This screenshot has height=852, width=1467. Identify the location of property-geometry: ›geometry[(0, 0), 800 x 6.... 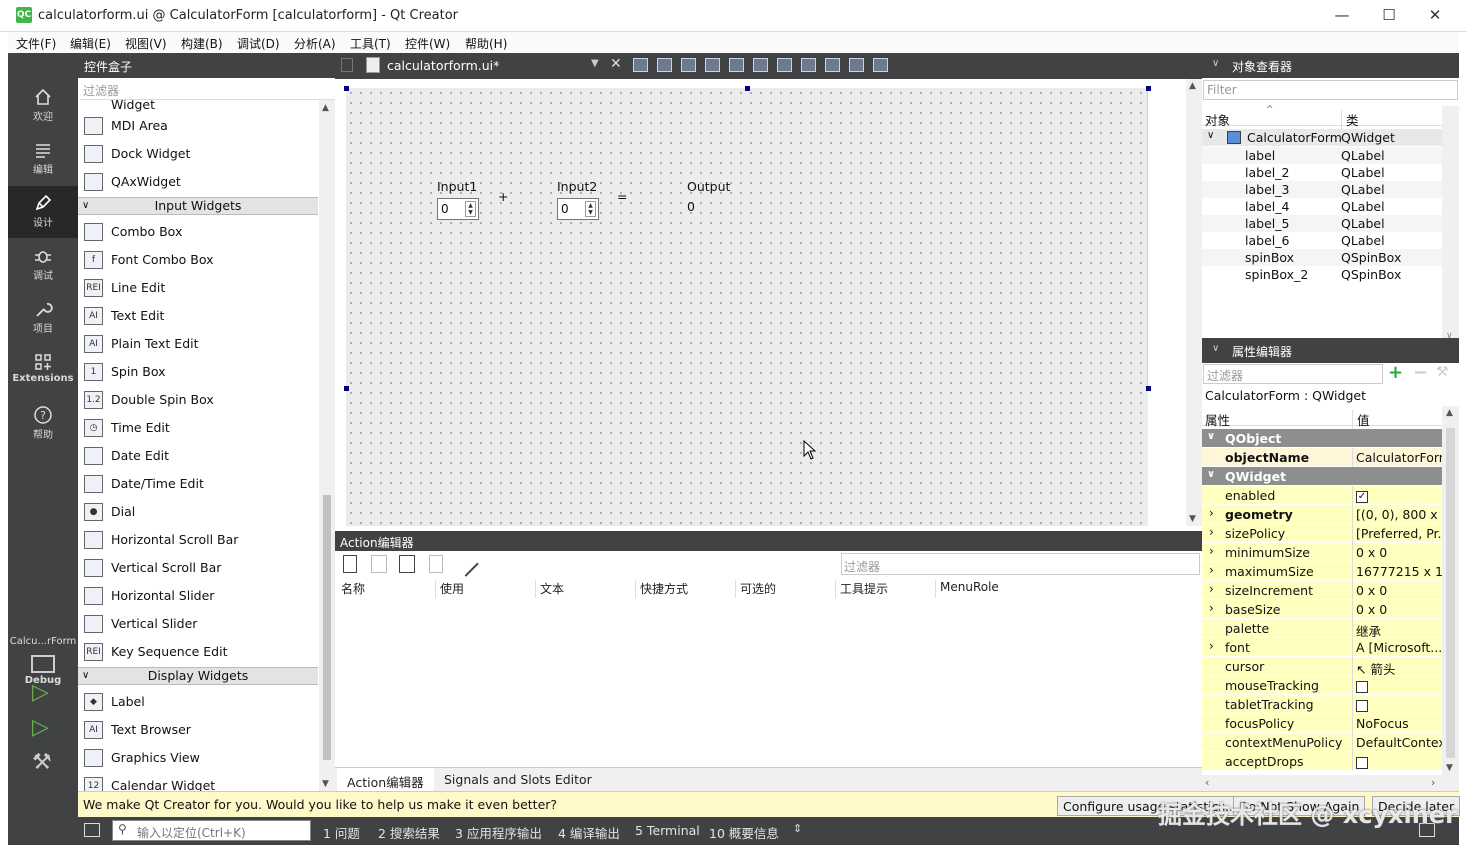
(1322, 514).